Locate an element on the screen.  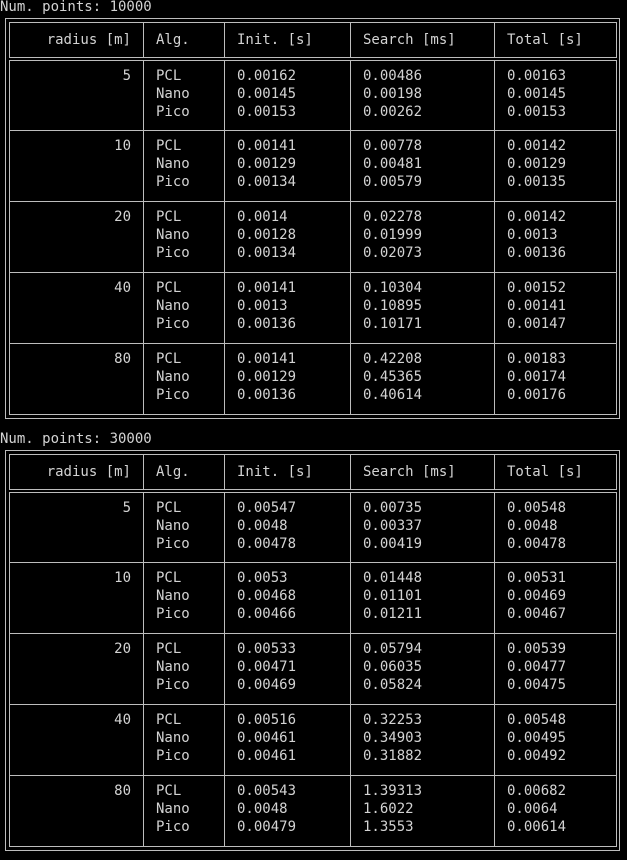
search-value: 0.00778 is located at coordinates (393, 145).